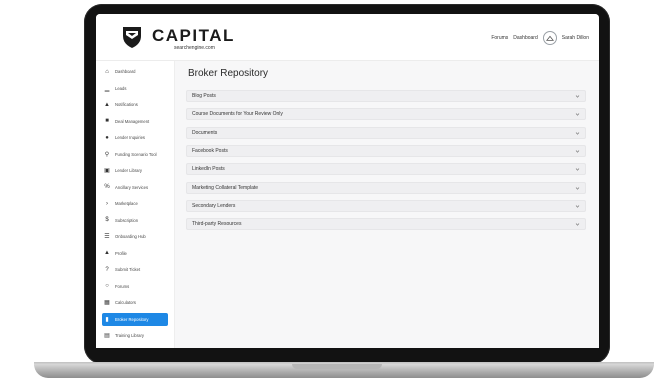  Describe the element at coordinates (228, 73) in the screenshot. I see `page-title: Broker Repository` at that location.